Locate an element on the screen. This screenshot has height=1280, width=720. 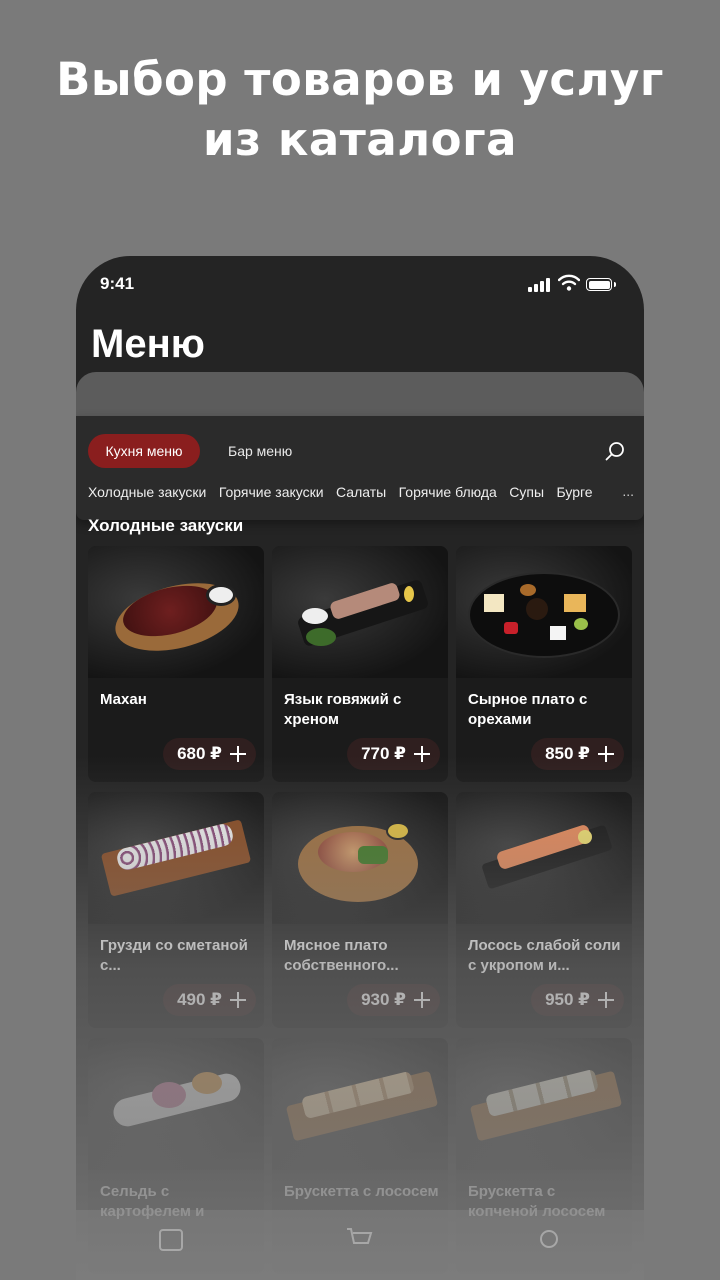
product-card: Мясное плато собственного... 930 ₽ is located at coordinates (360, 910).